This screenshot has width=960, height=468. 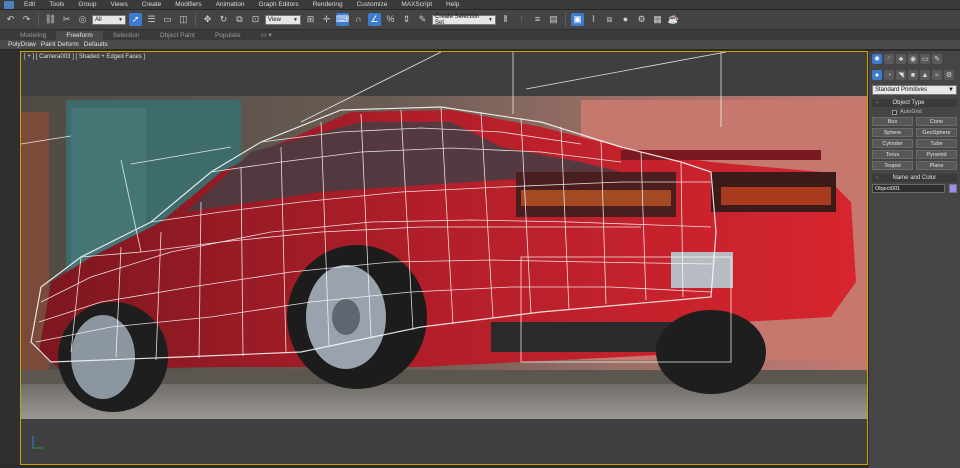 What do you see at coordinates (60, 44) in the screenshot?
I see `ribbon-paint-deform: Paint Deform` at bounding box center [60, 44].